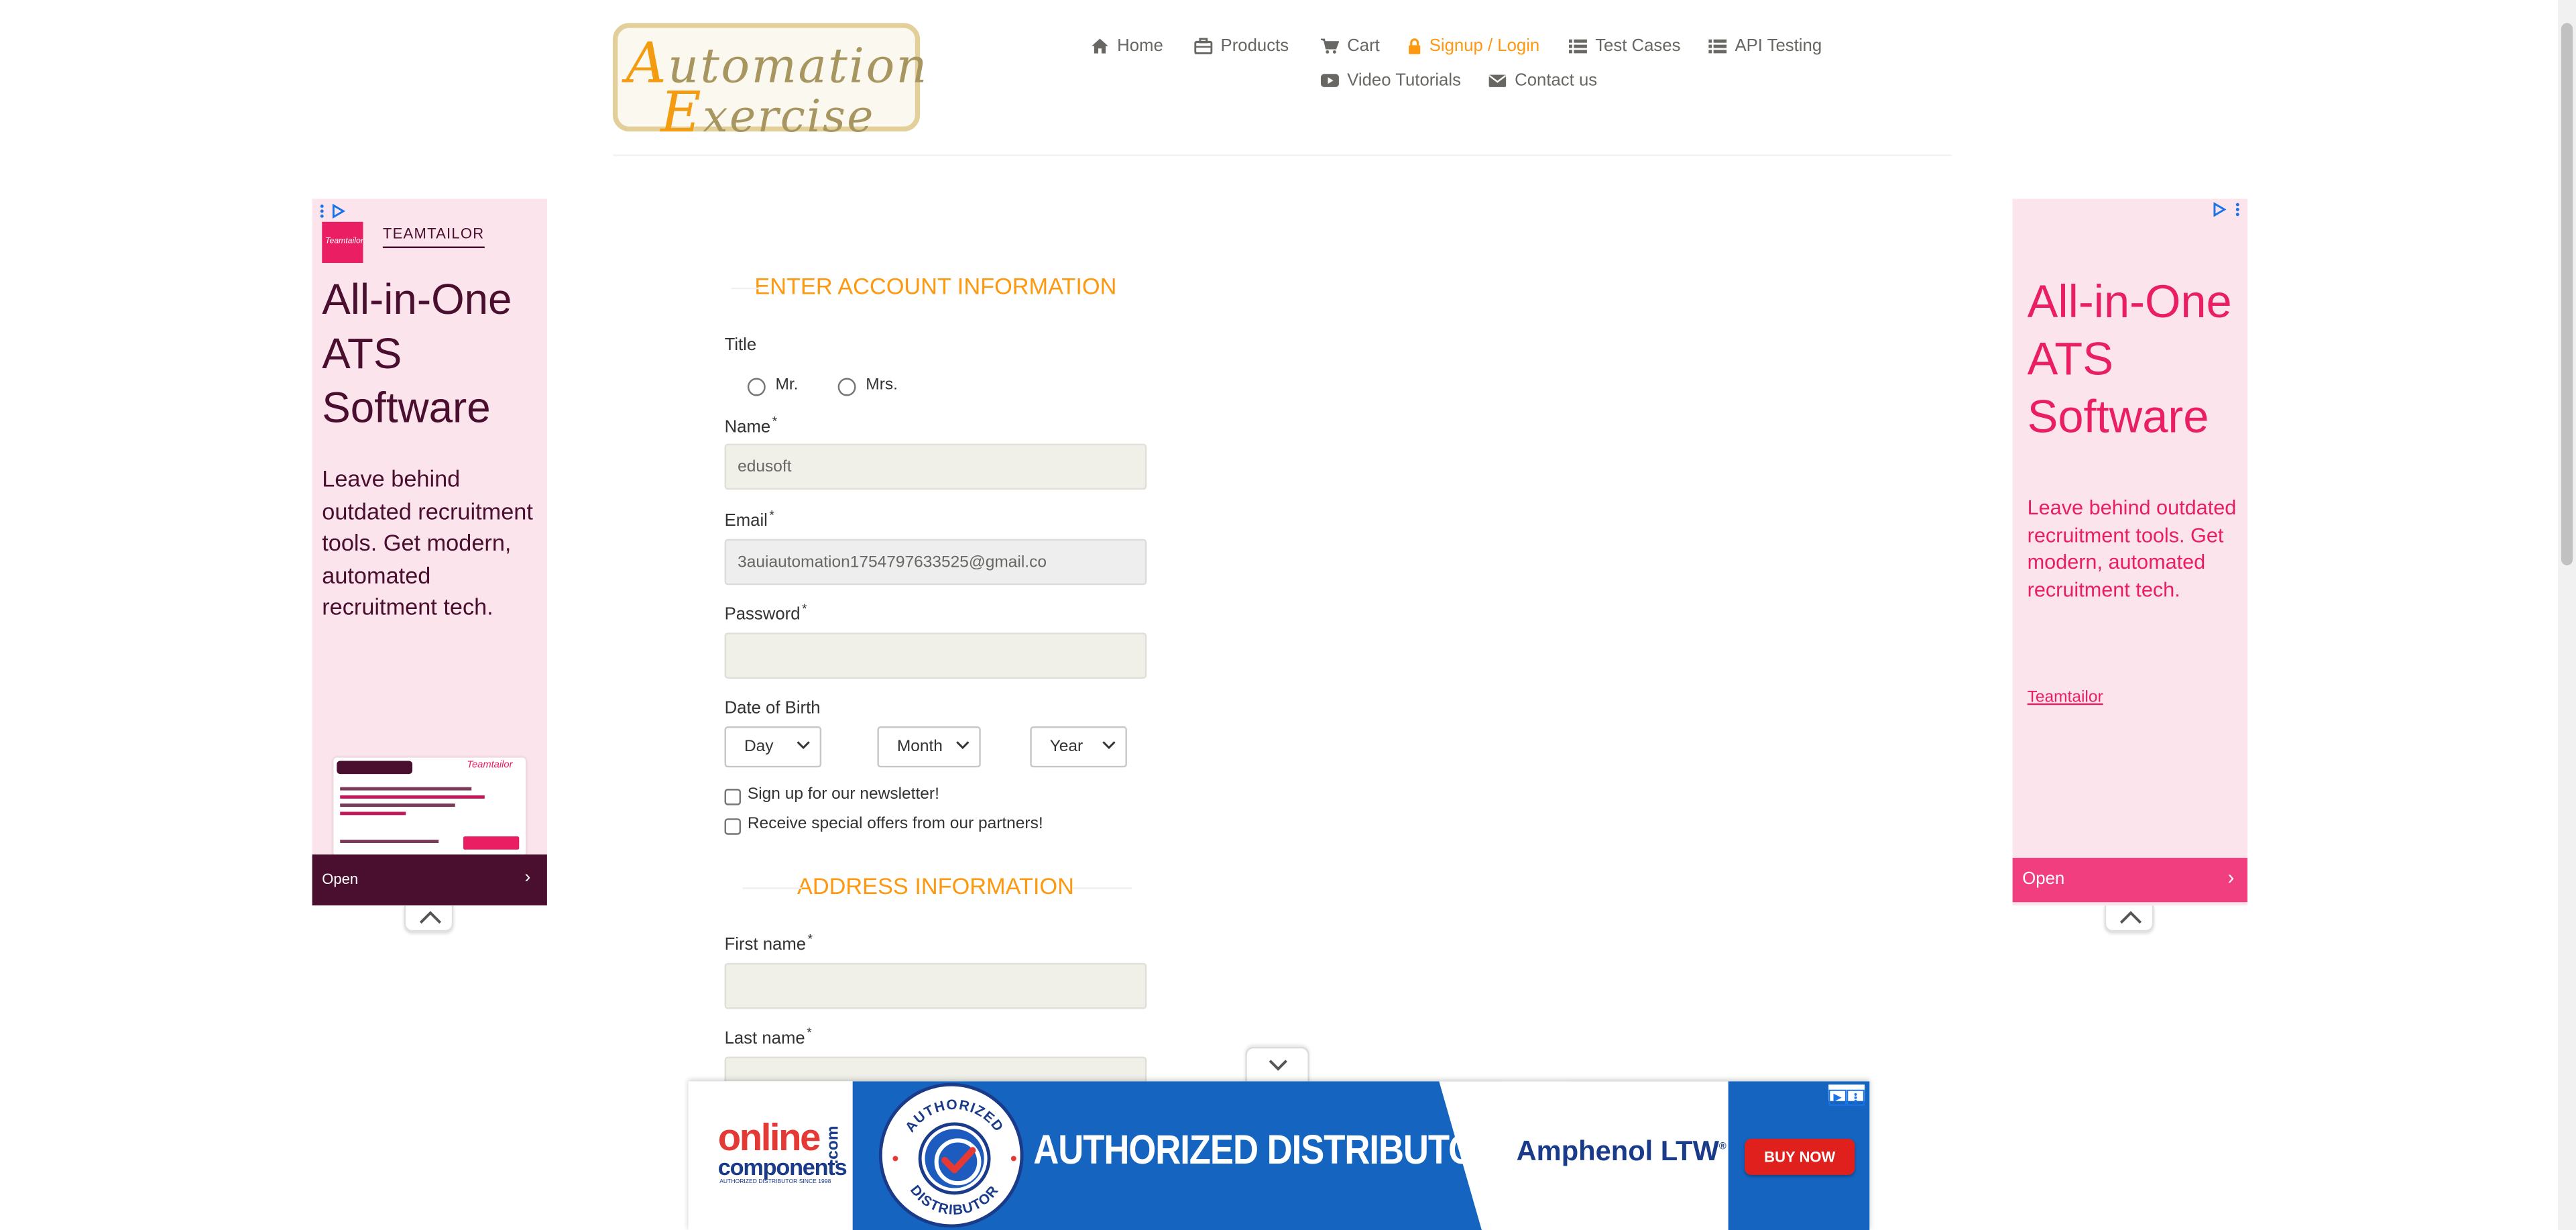  I want to click on adchoices-glyph, so click(1846, 1097).